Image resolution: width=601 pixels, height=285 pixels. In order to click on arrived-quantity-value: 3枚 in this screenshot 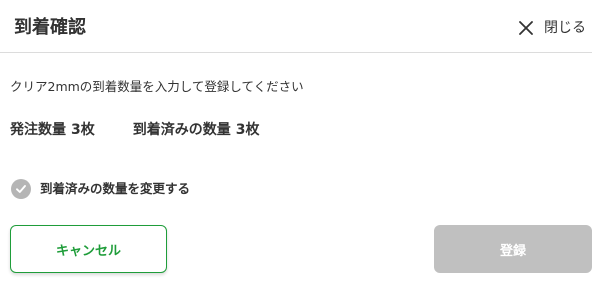, I will do `click(247, 130)`.